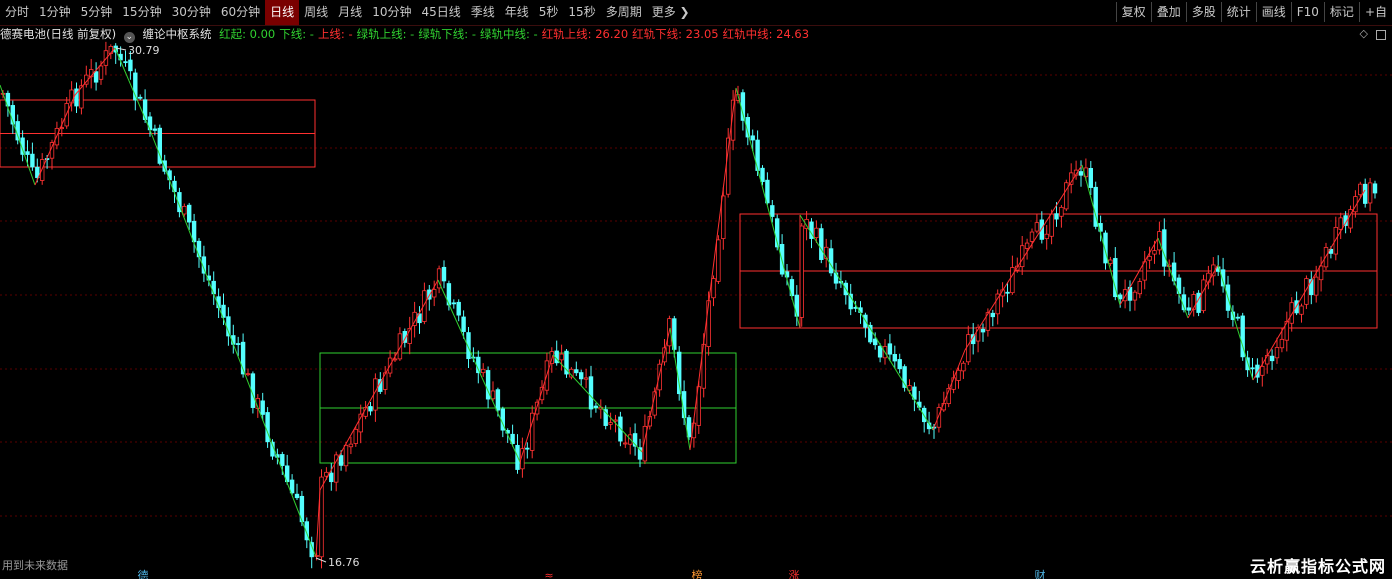 This screenshot has width=1392, height=579. Describe the element at coordinates (1238, 12) in the screenshot. I see `tool-button-3: 统计` at that location.